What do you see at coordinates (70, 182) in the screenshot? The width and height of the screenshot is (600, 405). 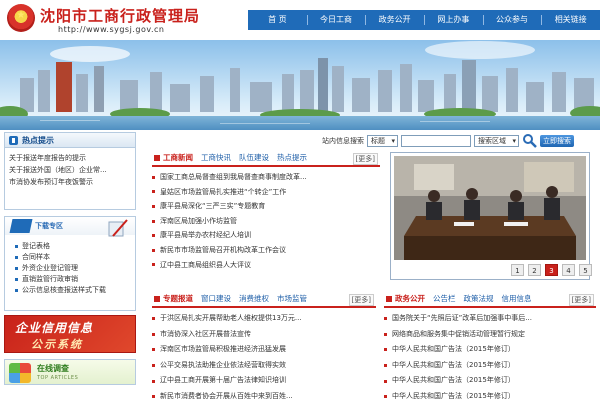 I see `list-item: 市消协发布预订年夜饭警示` at bounding box center [70, 182].